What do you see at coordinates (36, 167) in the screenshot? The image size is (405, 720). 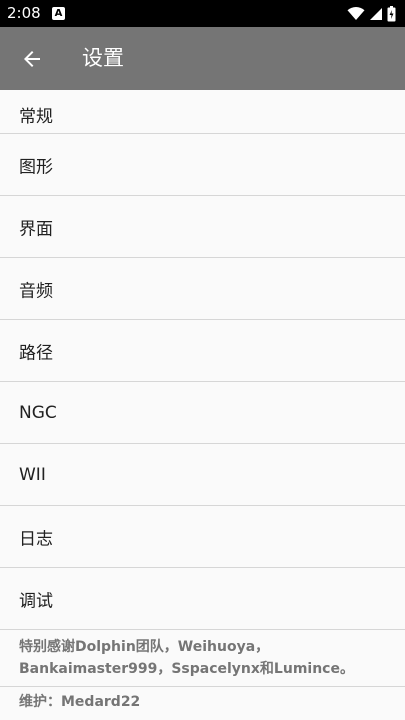 I see `settings-item-label: 图形` at bounding box center [36, 167].